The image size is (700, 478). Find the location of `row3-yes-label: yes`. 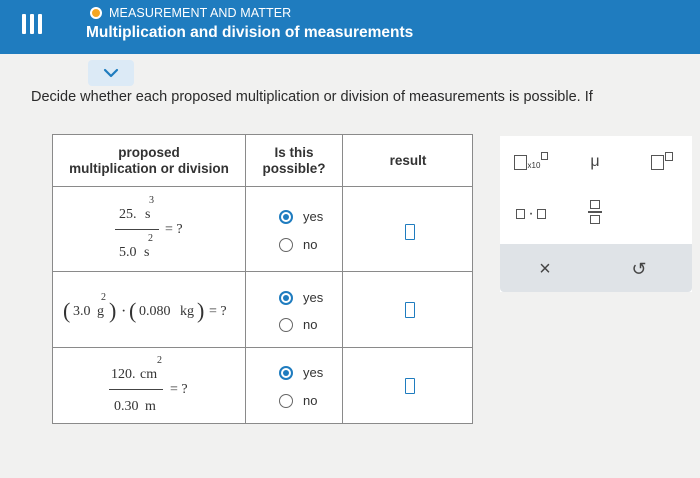

row3-yes-label: yes is located at coordinates (313, 372).